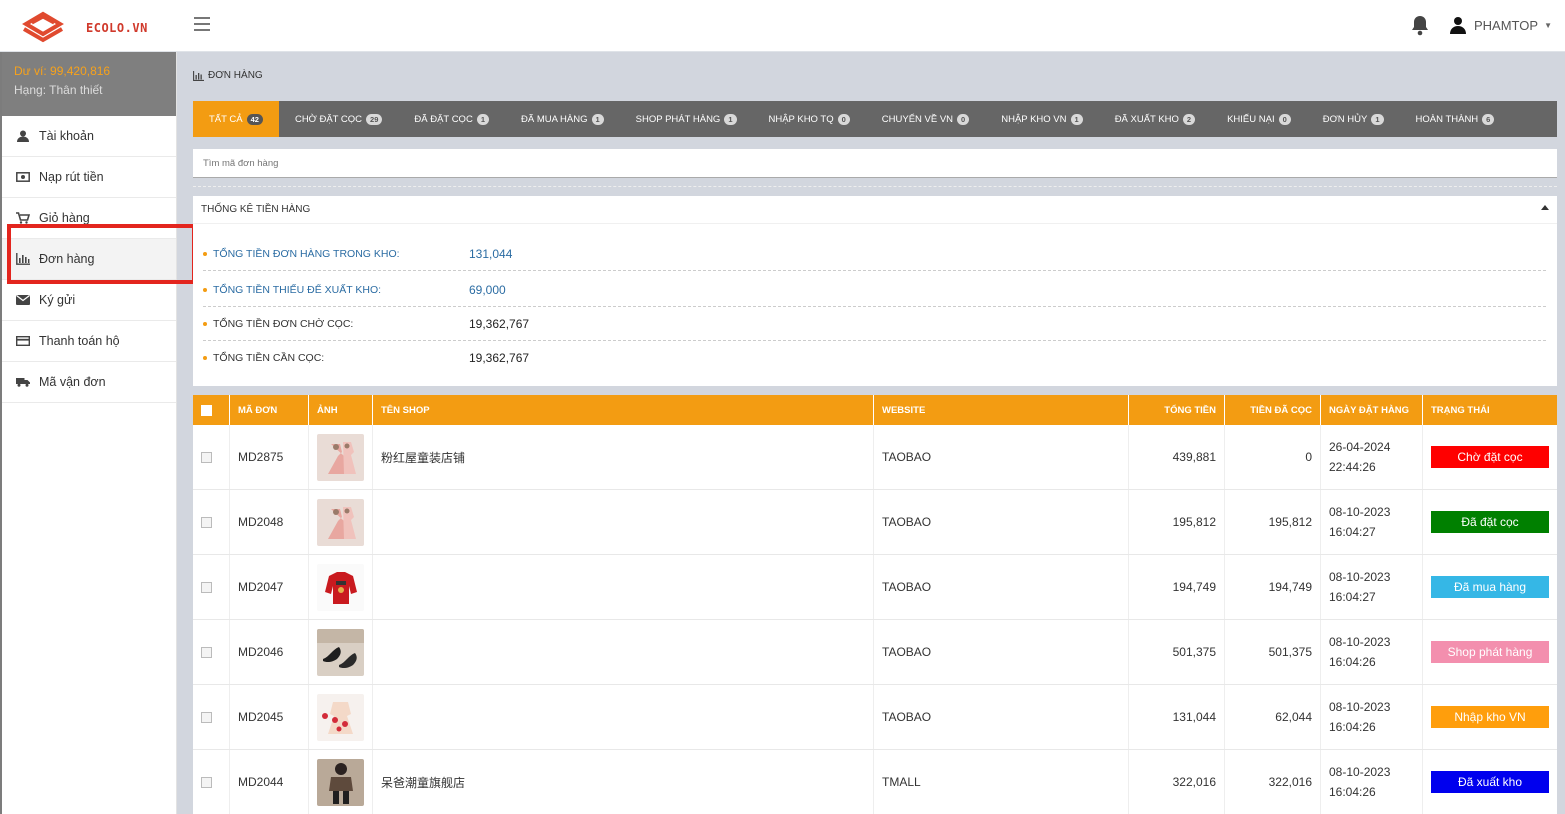  I want to click on top-bar: ECOLO.VN PHAMTOP ▼, so click(782, 26).